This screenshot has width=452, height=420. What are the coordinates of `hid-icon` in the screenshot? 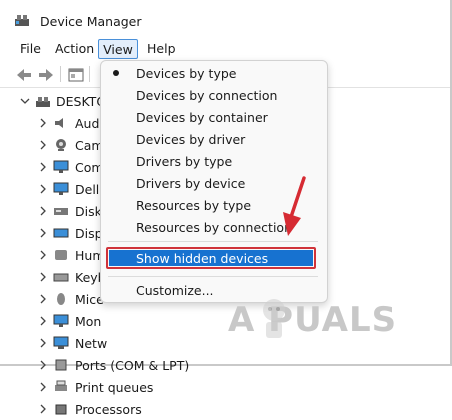 It's located at (61, 255).